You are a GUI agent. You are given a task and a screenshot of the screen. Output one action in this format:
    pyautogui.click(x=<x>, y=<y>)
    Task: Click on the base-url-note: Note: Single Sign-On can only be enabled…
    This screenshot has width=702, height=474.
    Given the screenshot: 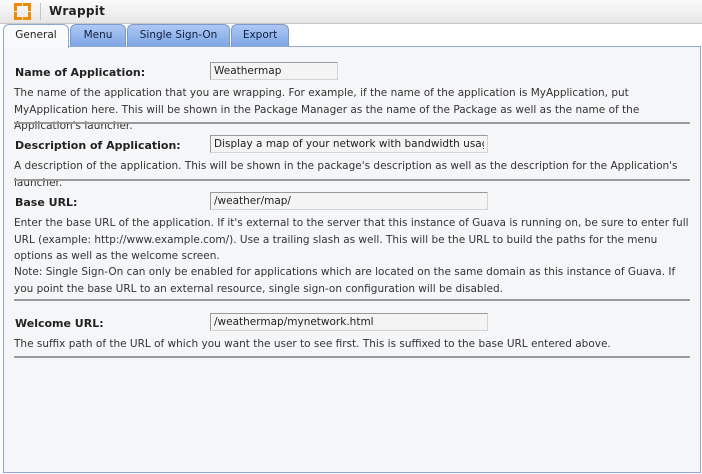 What is the action you would take?
    pyautogui.click(x=345, y=280)
    